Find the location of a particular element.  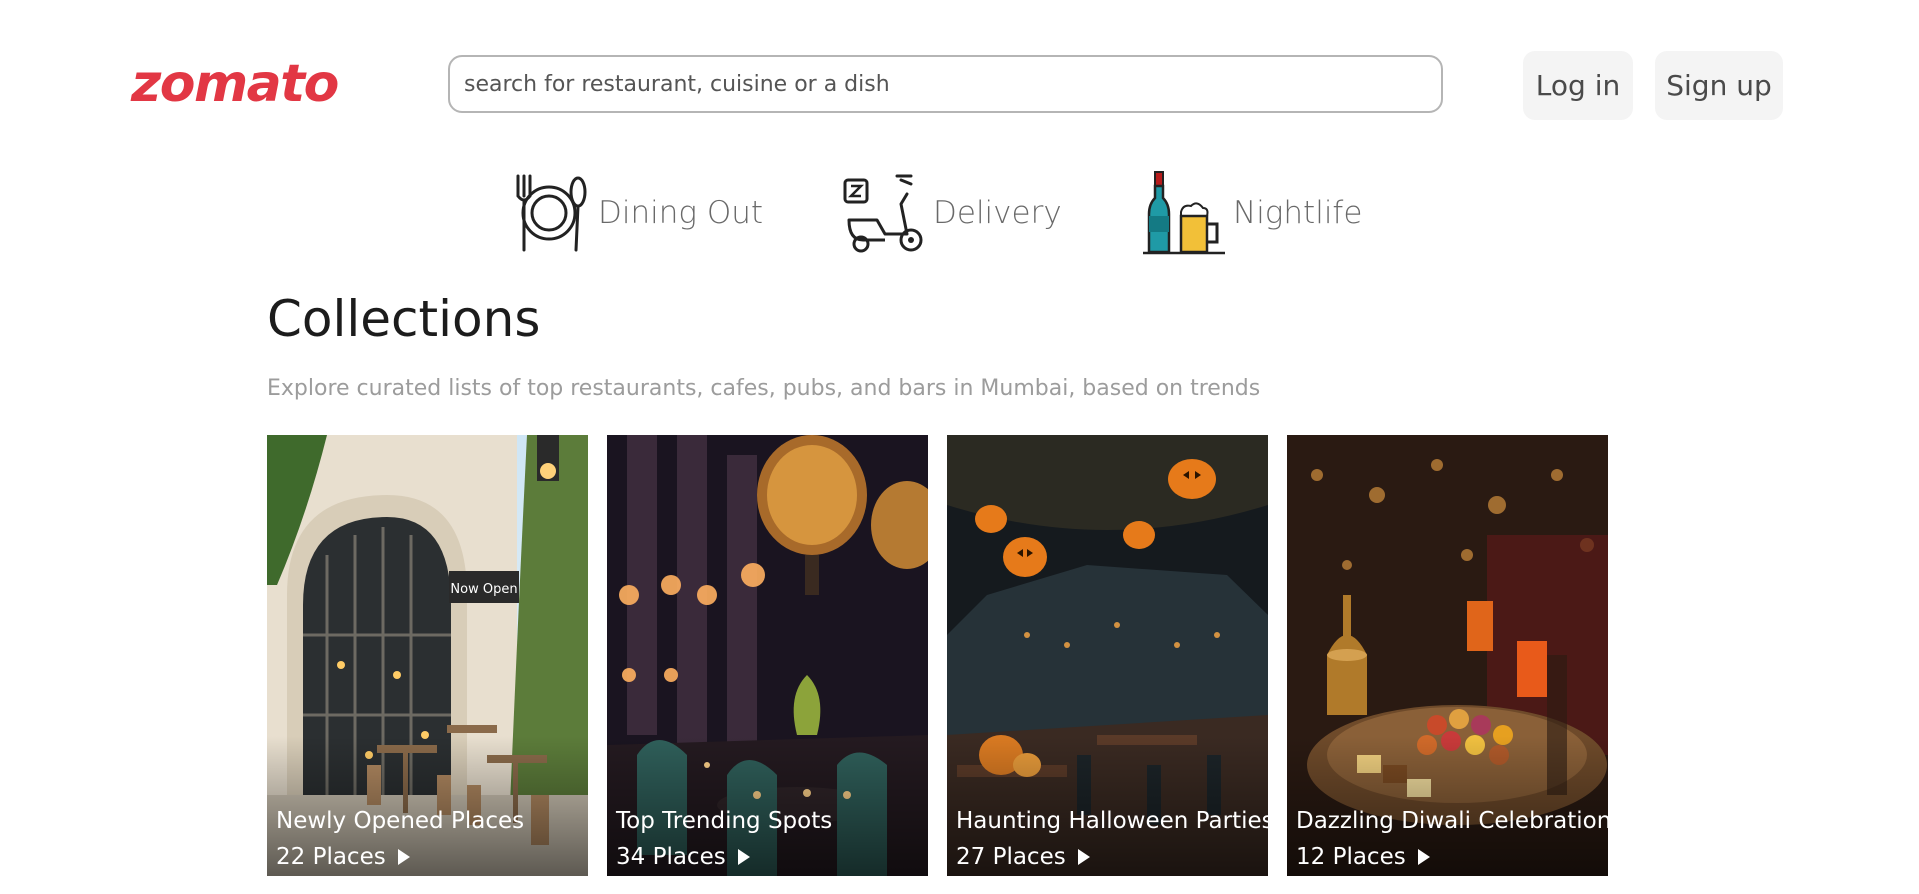

card-count: 34 Places is located at coordinates (683, 857).